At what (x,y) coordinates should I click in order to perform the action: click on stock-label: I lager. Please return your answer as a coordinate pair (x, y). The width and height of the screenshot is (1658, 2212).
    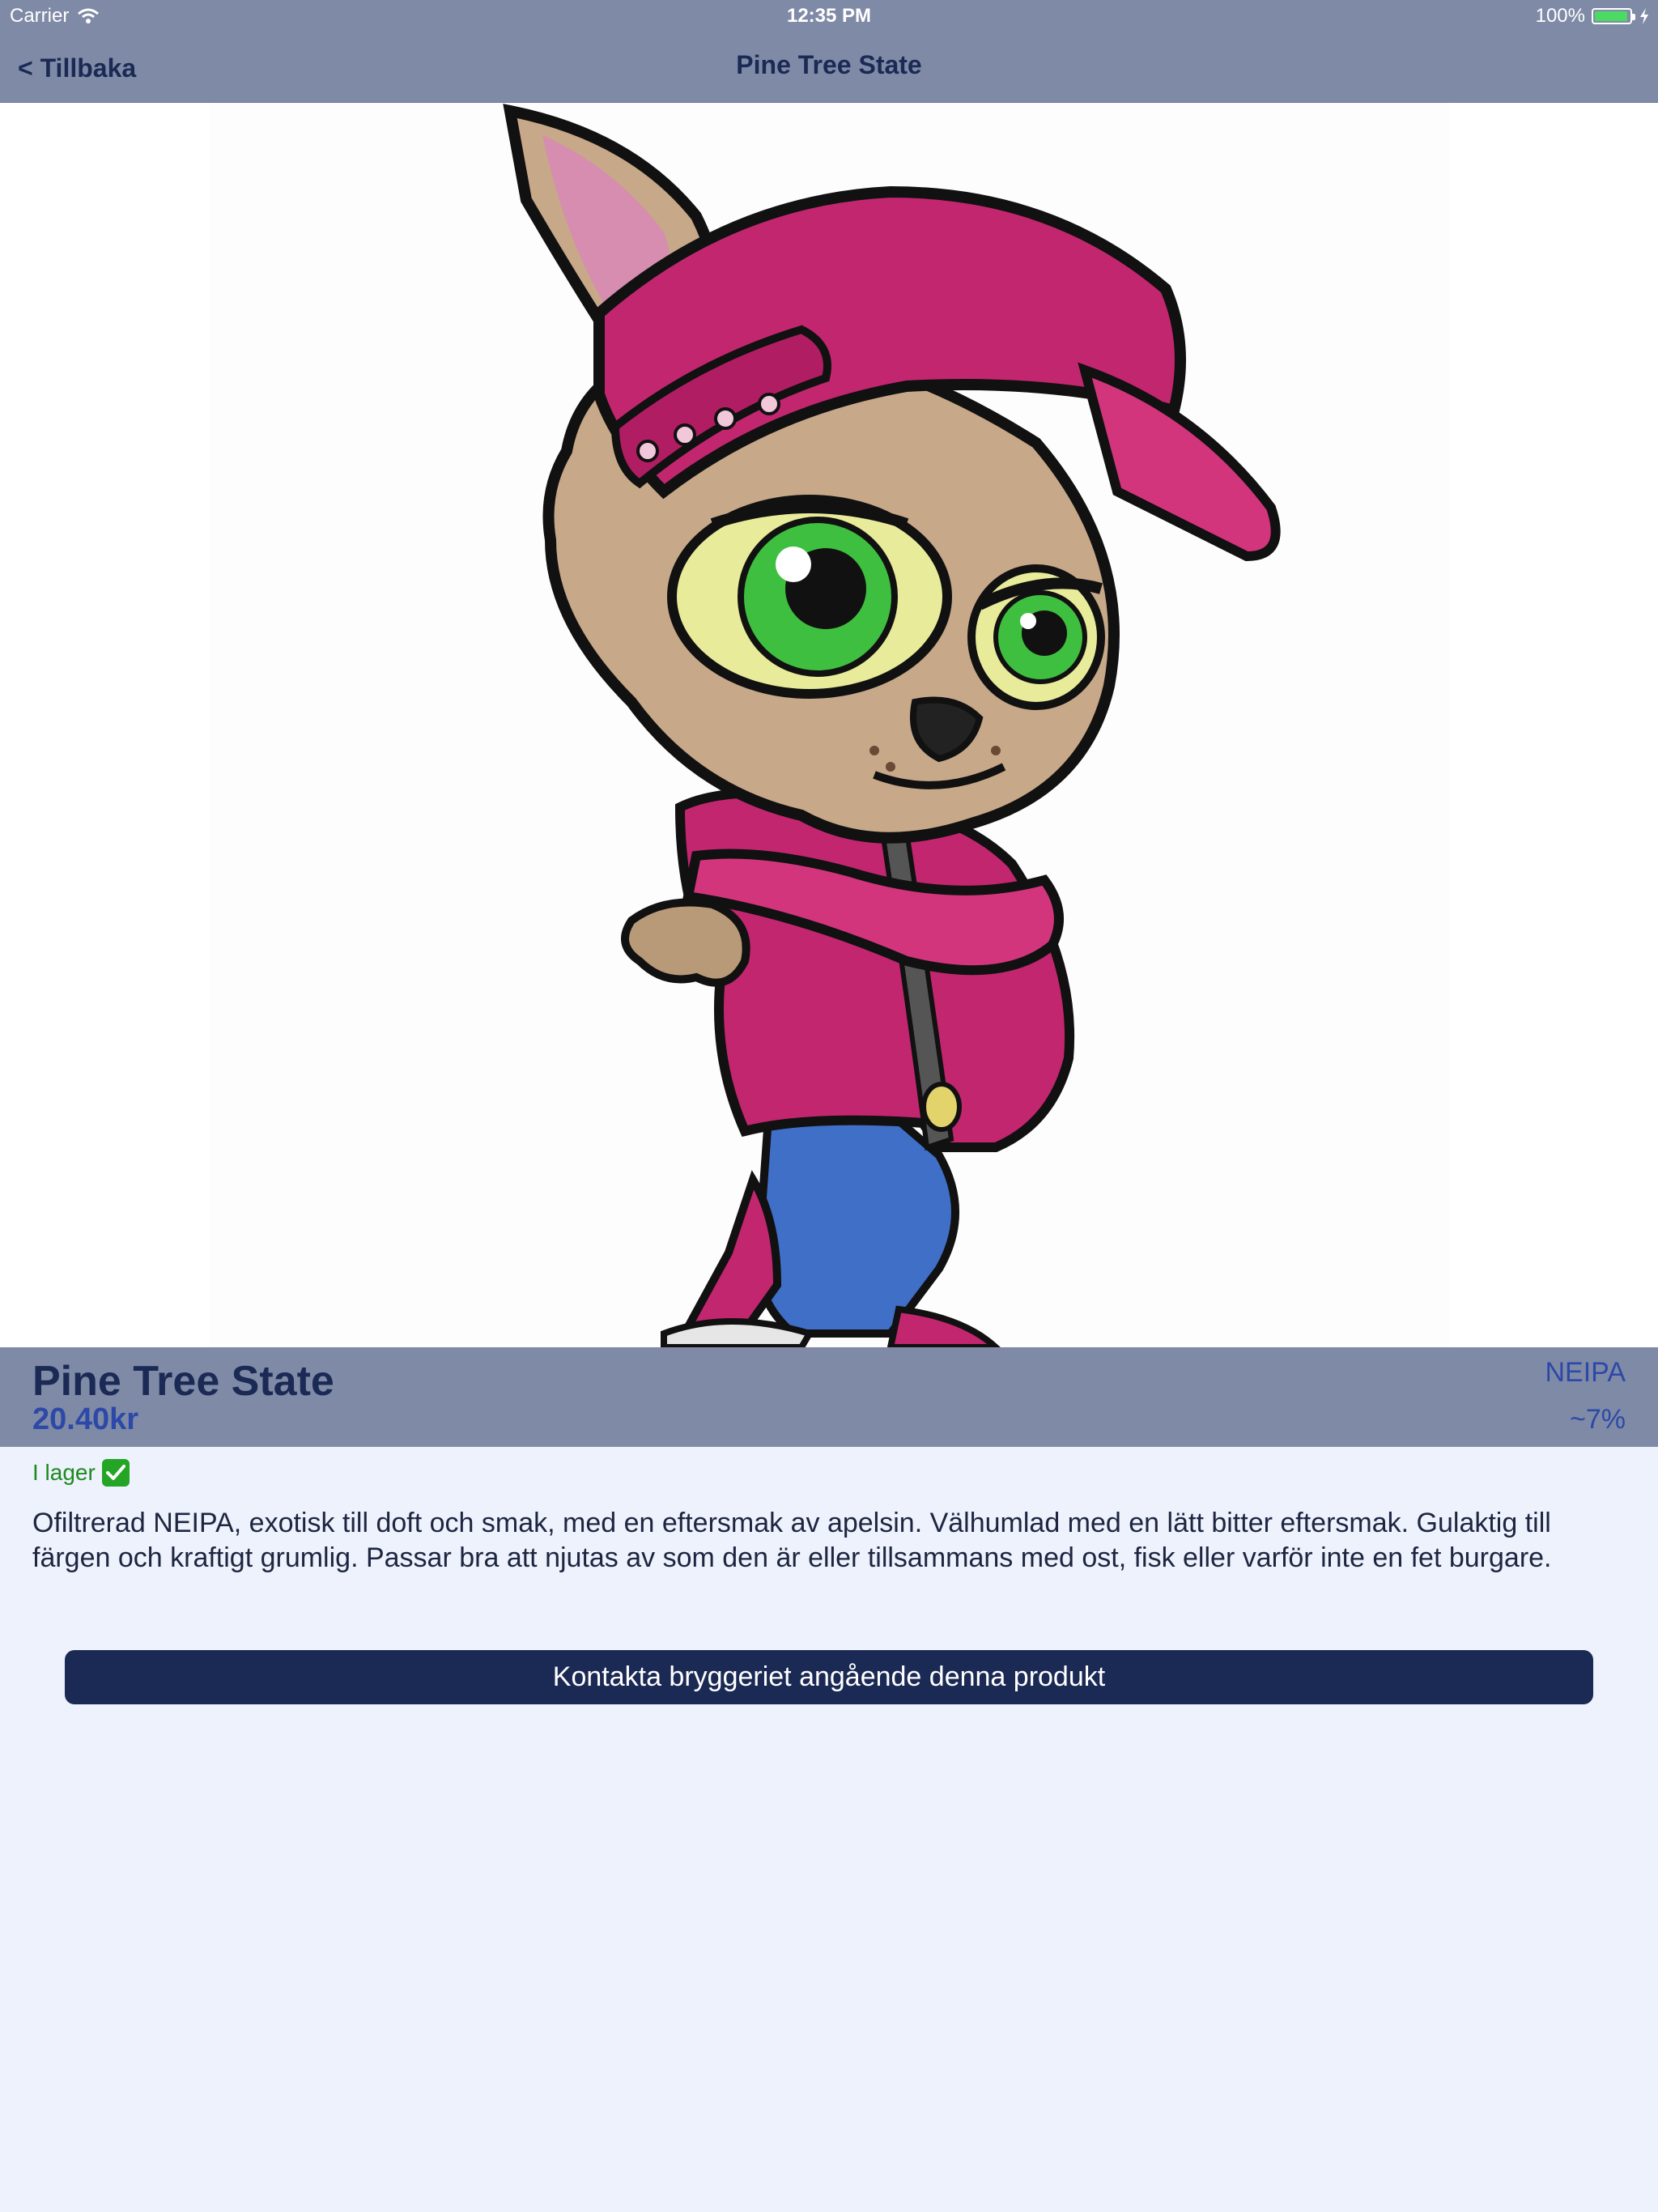
    Looking at the image, I should click on (64, 1473).